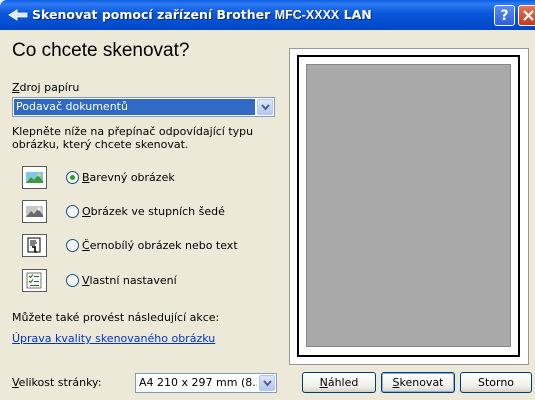  Describe the element at coordinates (57, 382) in the screenshot. I see `page-size-label: Velikost stránky:` at that location.